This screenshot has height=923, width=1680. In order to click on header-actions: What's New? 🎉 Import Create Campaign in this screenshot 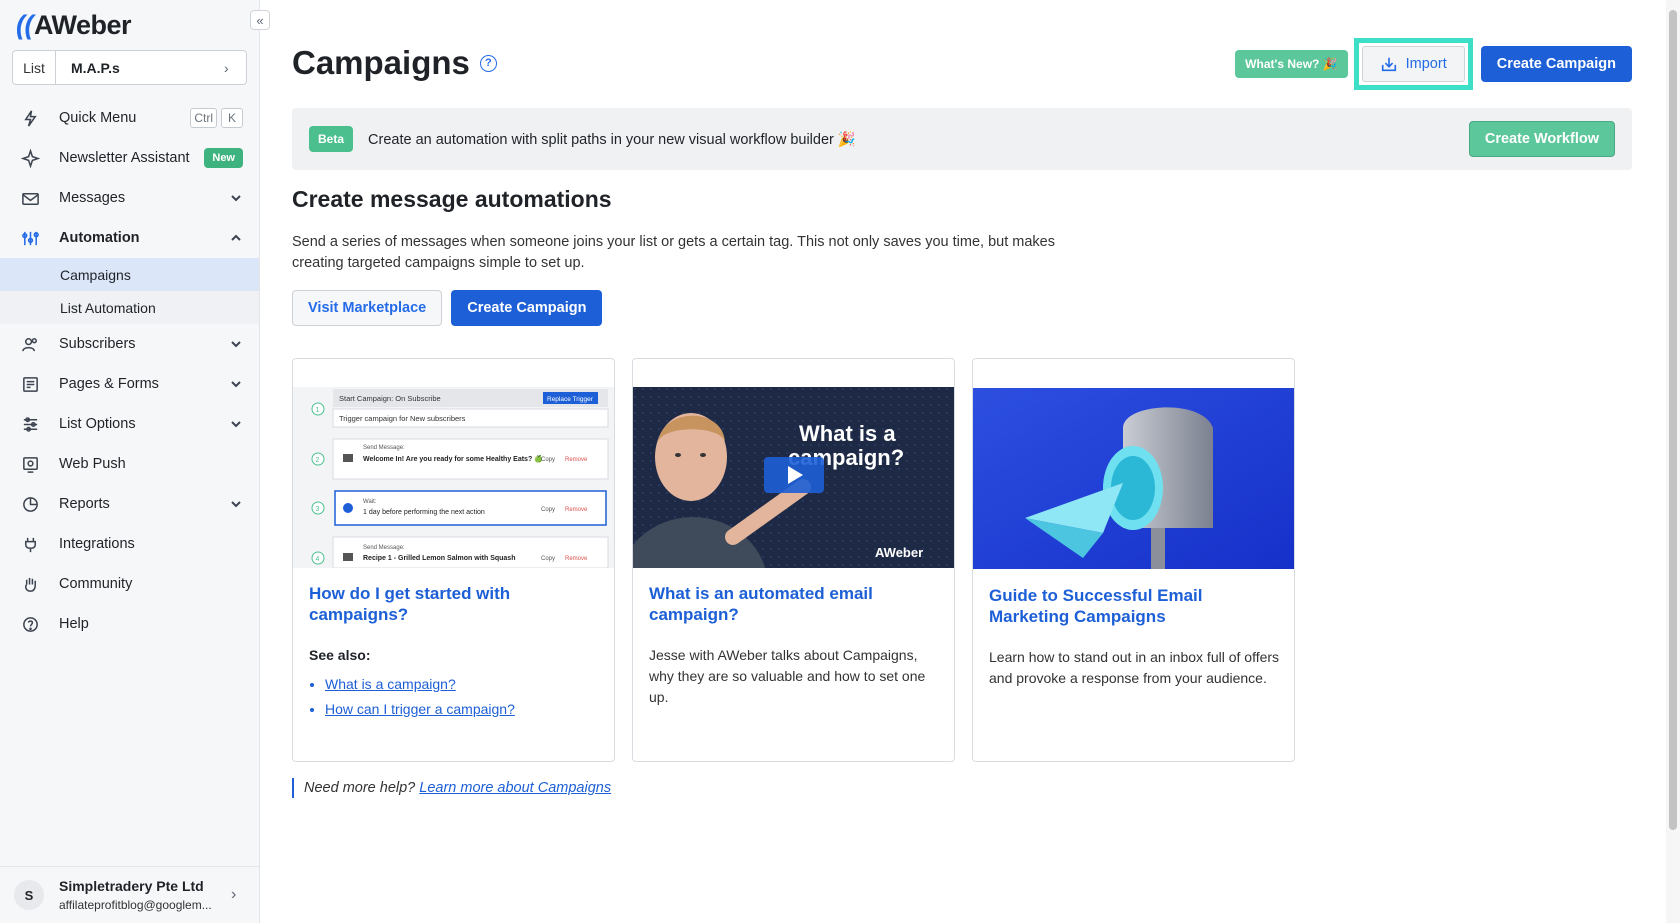, I will do `click(1433, 64)`.